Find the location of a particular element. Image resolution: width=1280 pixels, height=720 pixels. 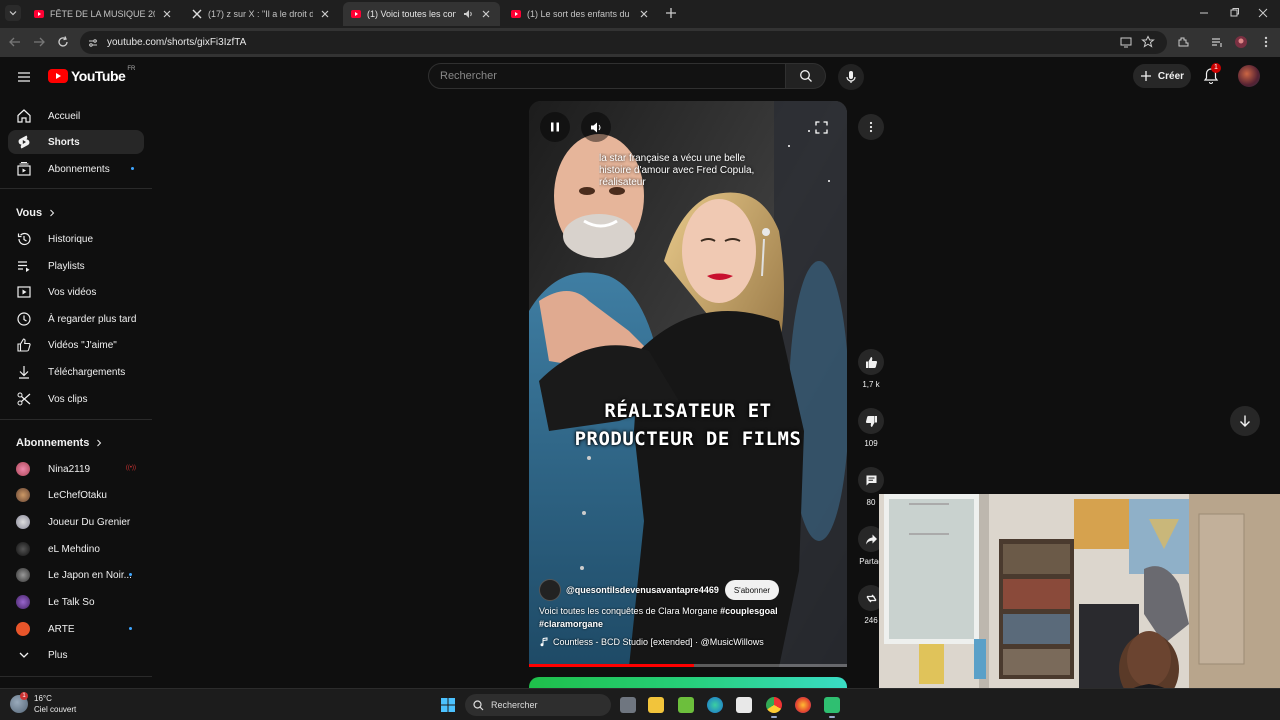

chrome-browser-icon is located at coordinates (774, 707).